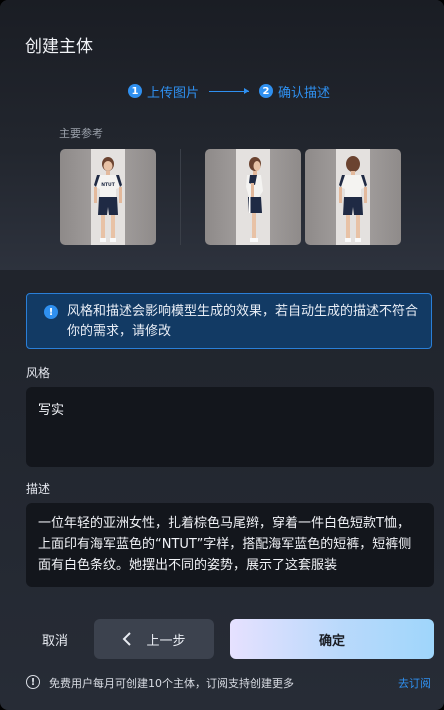 This screenshot has width=444, height=710. I want to click on reference-thumbnail-back, so click(353, 197).